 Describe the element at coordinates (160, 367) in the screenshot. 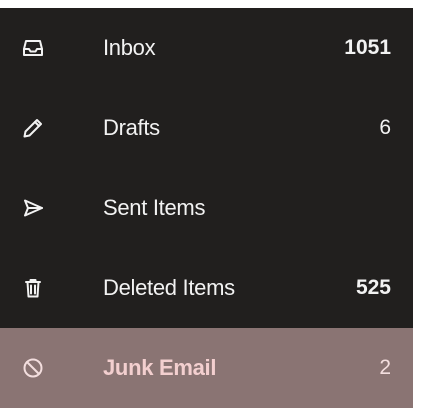

I see `folder-label: Junk Email` at that location.